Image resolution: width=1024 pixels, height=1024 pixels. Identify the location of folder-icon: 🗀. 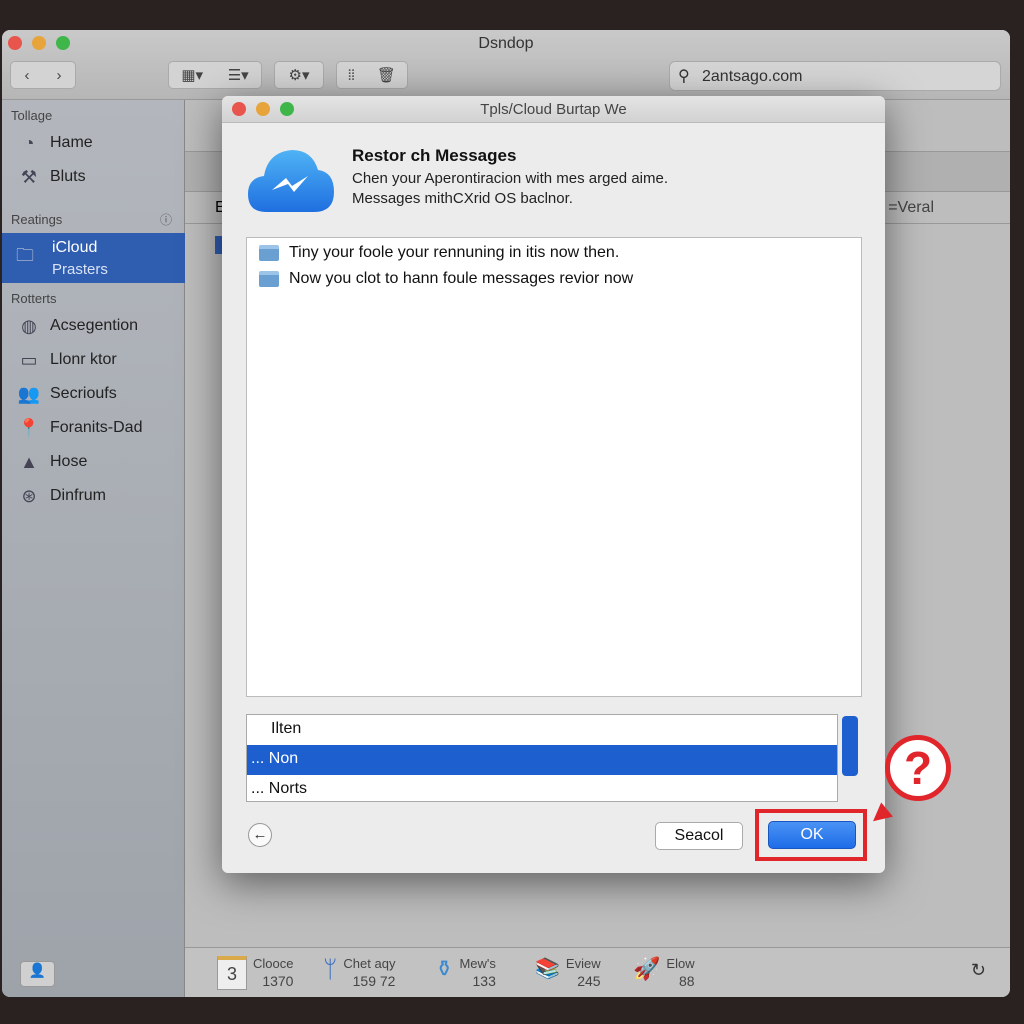
(25, 255).